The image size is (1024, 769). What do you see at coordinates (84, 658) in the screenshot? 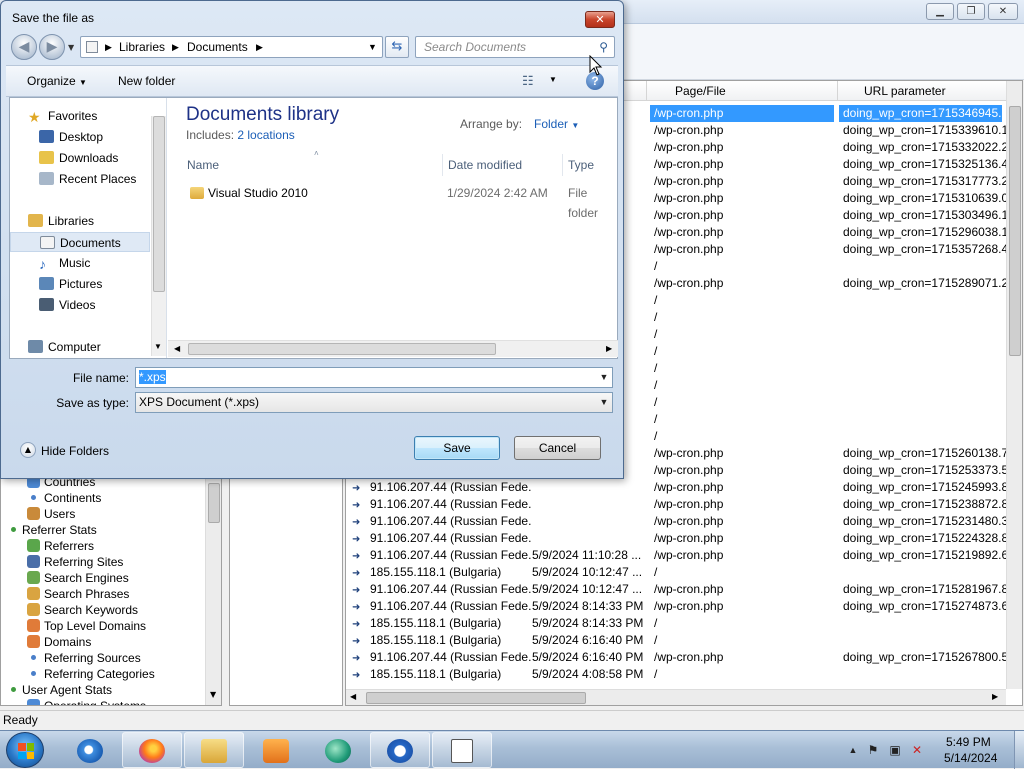
I see `tree-item: Referring Sources` at bounding box center [84, 658].